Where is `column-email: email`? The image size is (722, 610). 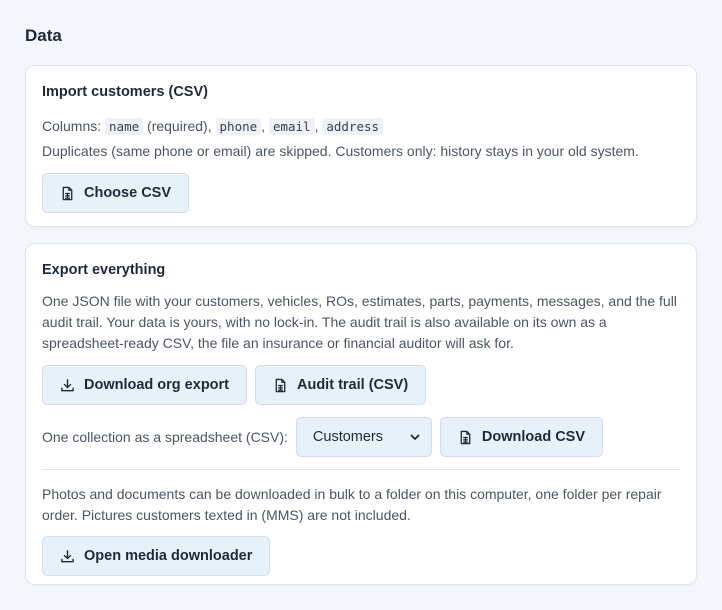
column-email: email is located at coordinates (291, 126).